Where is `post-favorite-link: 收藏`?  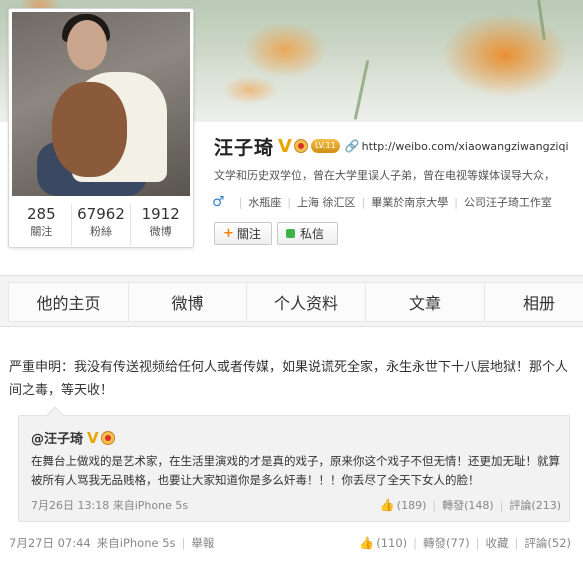
post-favorite-link: 收藏 is located at coordinates (497, 543).